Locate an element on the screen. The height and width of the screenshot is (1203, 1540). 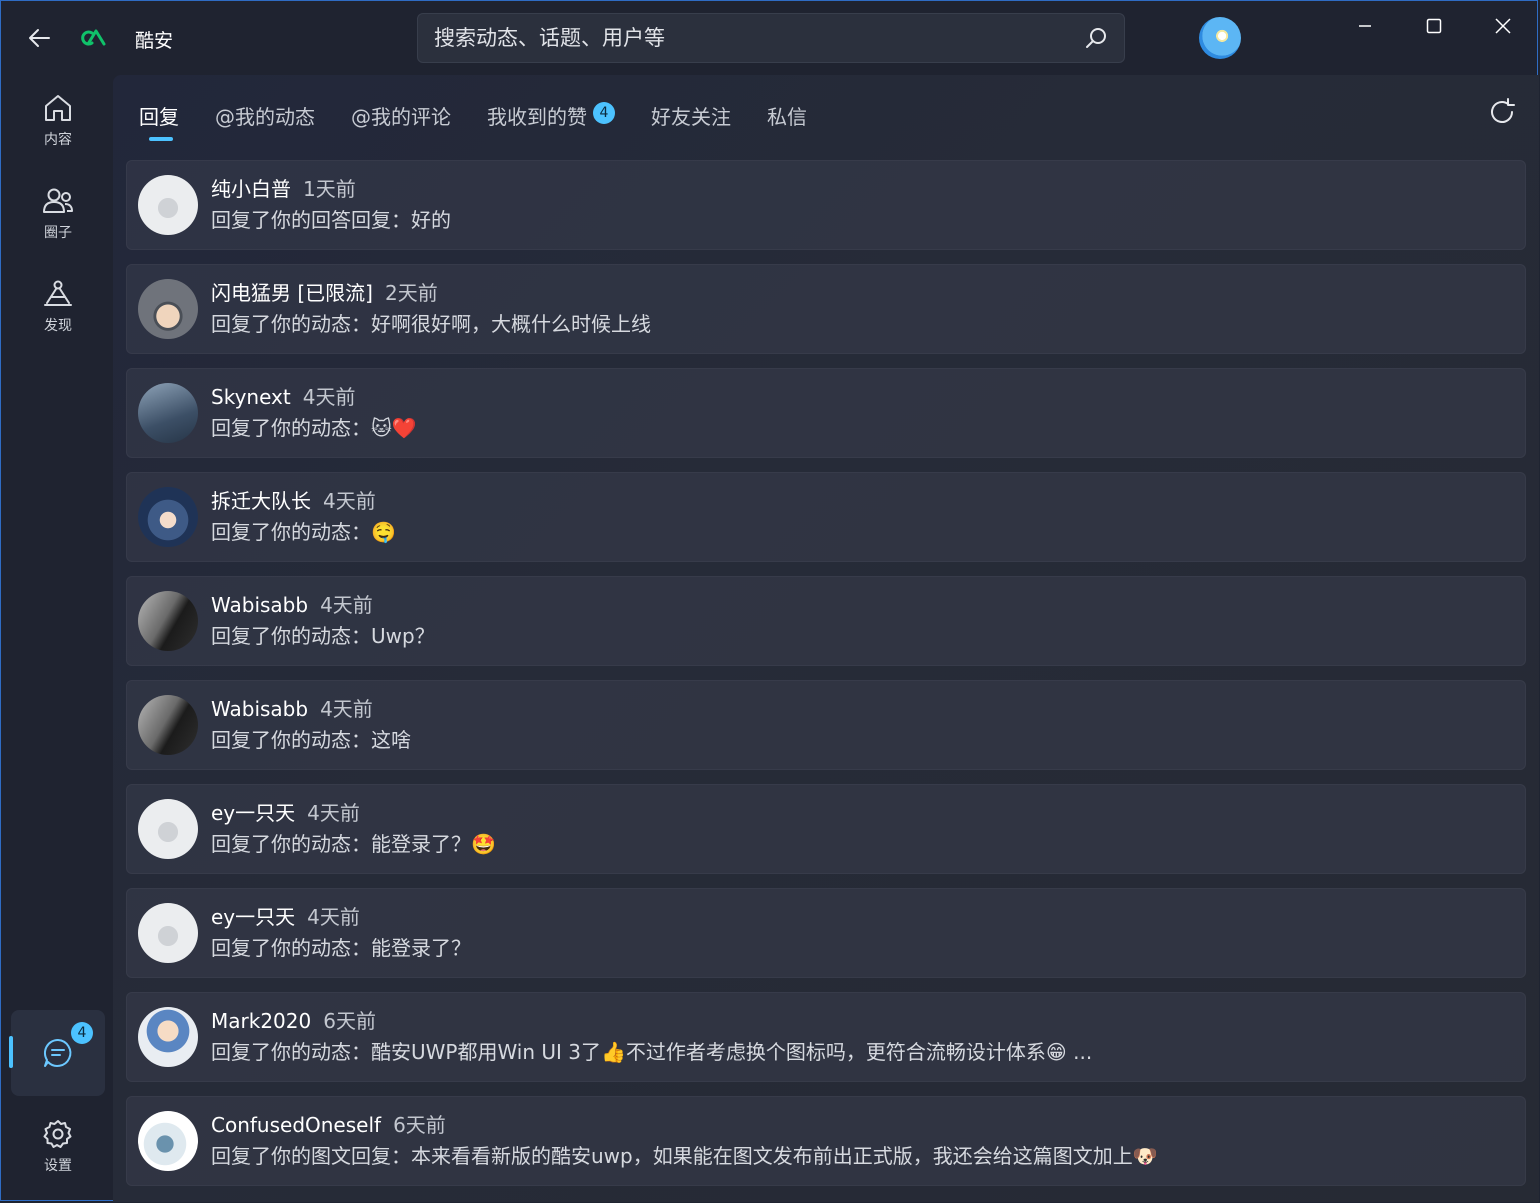
timestamp: 2天前 is located at coordinates (411, 293).